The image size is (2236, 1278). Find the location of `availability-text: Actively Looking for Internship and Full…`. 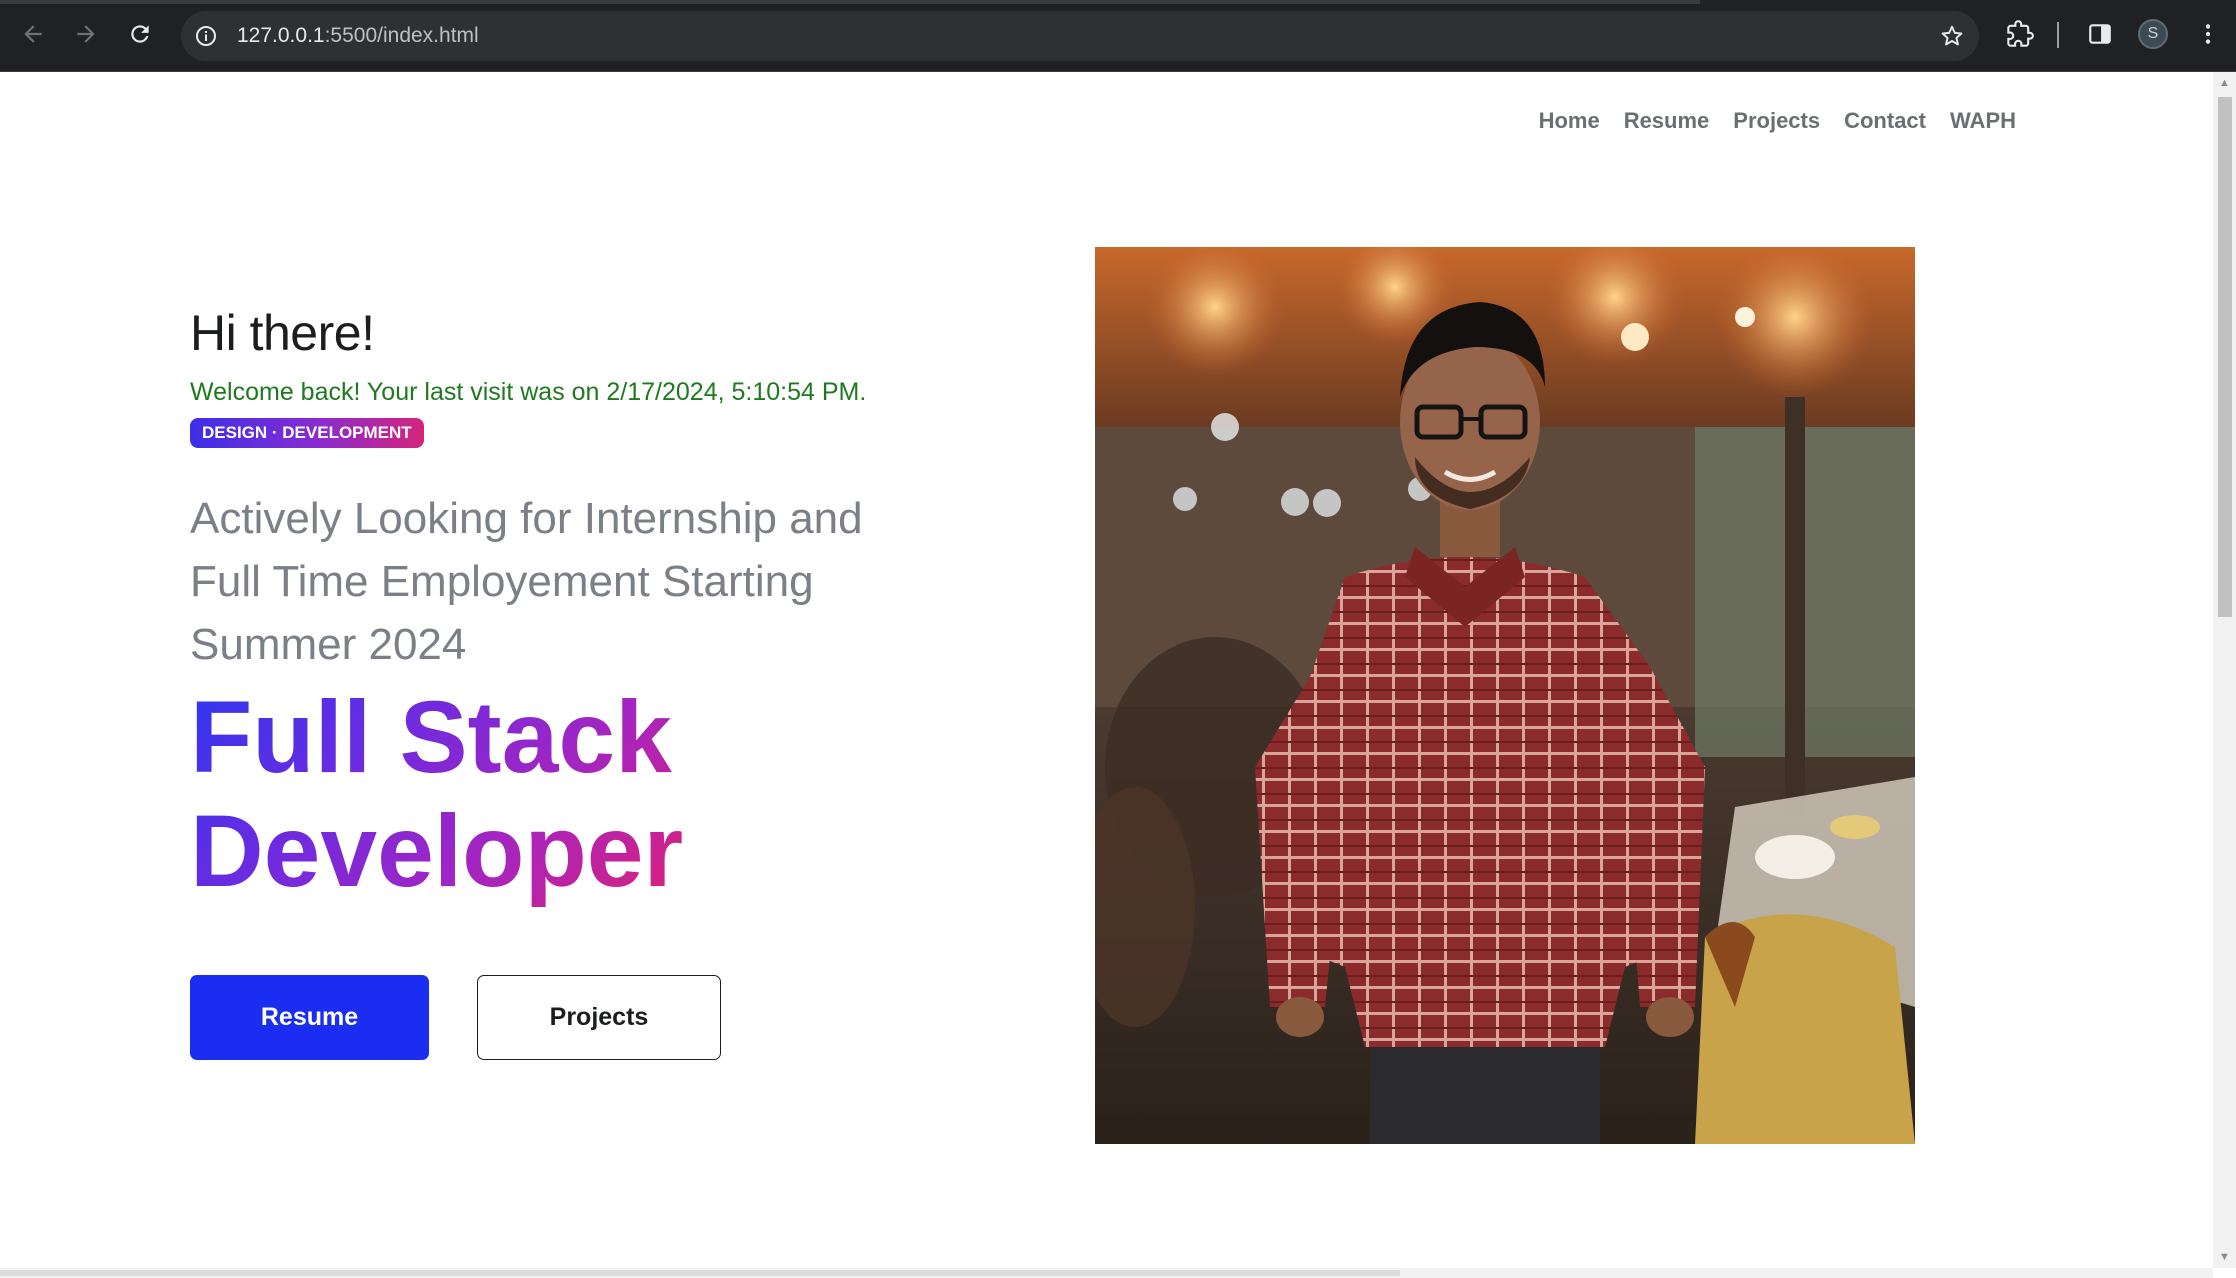

availability-text: Actively Looking for Internship and Full… is located at coordinates (526, 581).